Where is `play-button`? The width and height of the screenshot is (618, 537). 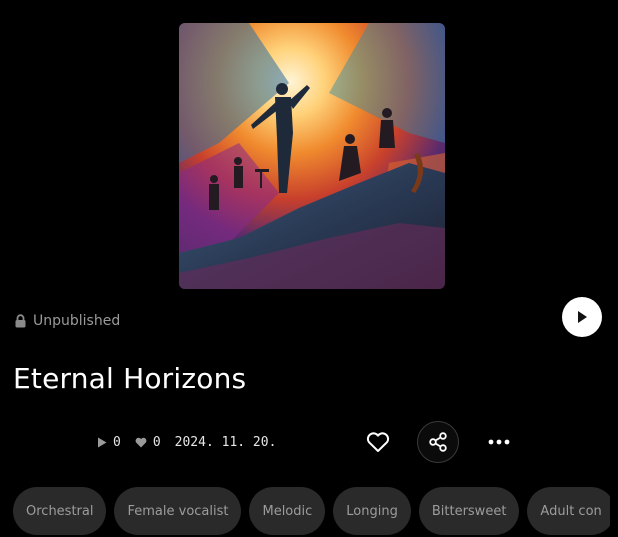 play-button is located at coordinates (582, 317).